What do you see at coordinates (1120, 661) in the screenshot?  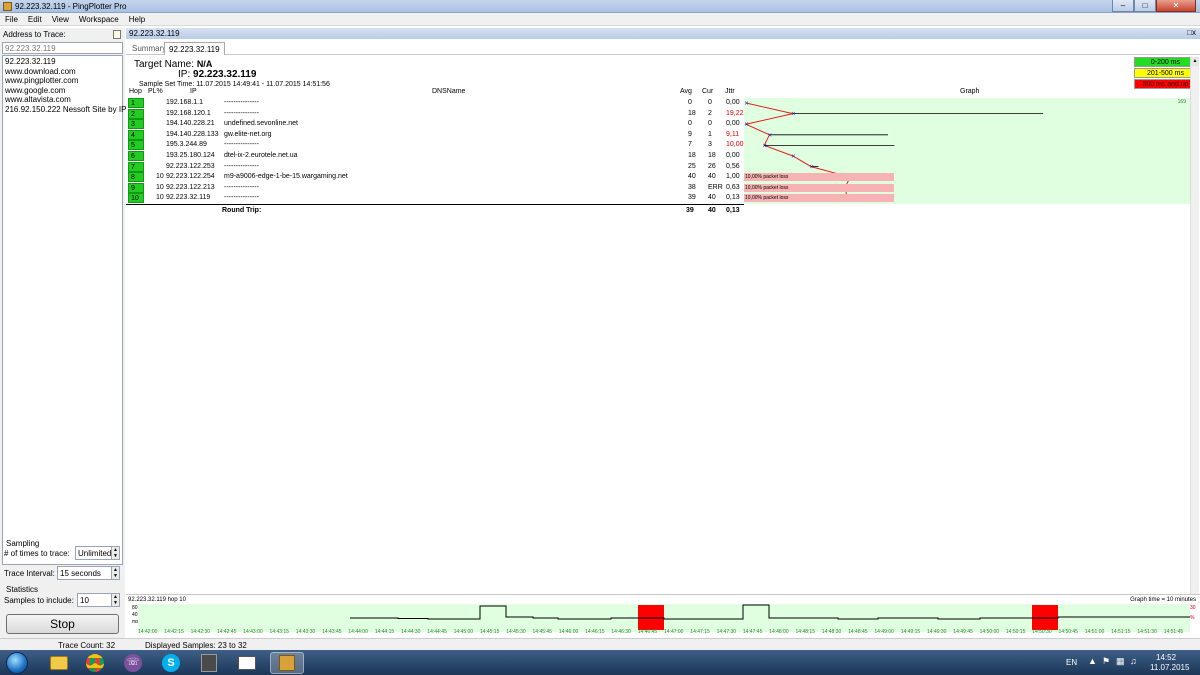 I see `network-icon: ▦` at bounding box center [1120, 661].